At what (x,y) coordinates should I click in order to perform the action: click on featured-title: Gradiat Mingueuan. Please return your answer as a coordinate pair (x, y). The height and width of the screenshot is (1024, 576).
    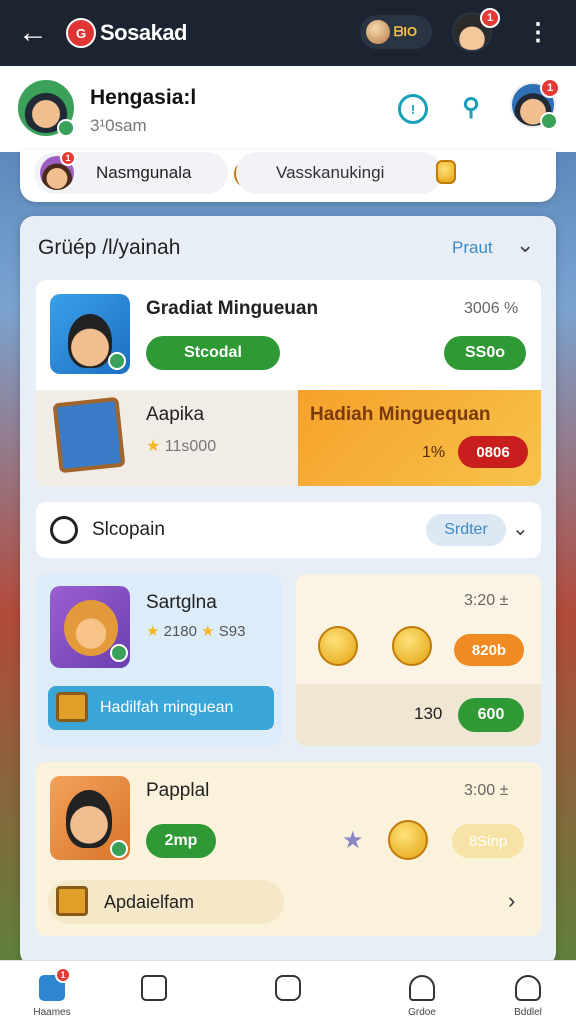
    Looking at the image, I should click on (232, 308).